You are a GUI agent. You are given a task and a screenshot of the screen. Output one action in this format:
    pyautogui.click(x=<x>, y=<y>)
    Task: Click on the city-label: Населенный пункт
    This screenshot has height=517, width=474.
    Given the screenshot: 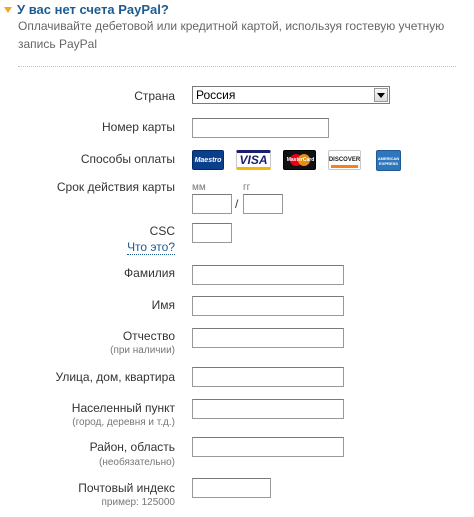 What is the action you would take?
    pyautogui.click(x=123, y=408)
    